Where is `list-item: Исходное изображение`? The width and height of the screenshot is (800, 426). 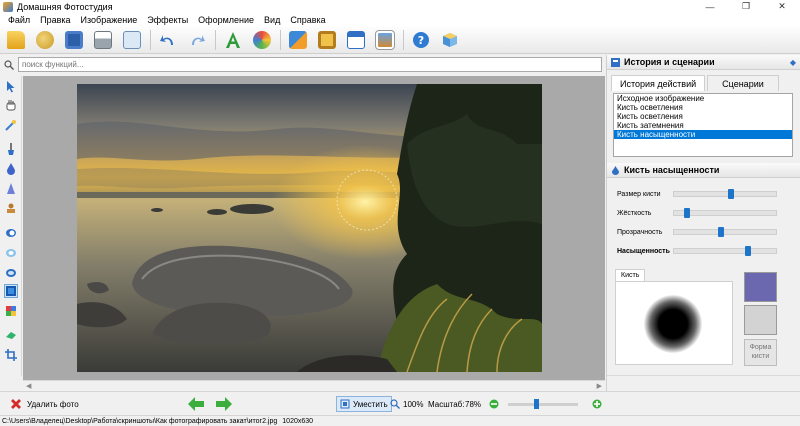
list-item: Исходное изображение is located at coordinates (703, 98).